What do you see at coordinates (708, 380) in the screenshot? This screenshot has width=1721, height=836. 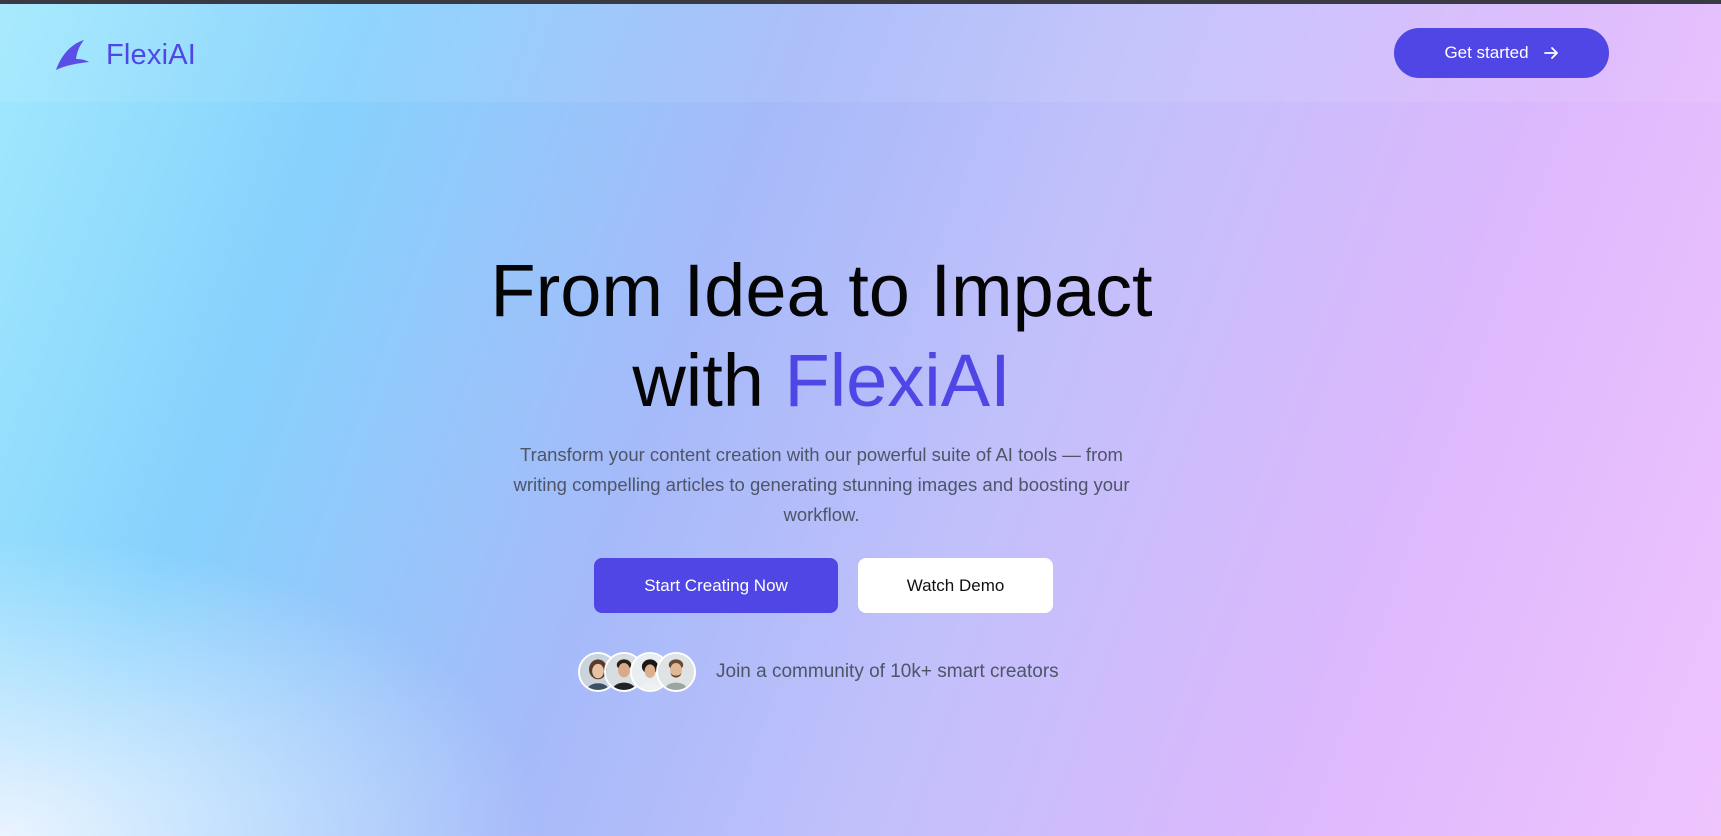 I see `hero-title-line2-prefix: with` at bounding box center [708, 380].